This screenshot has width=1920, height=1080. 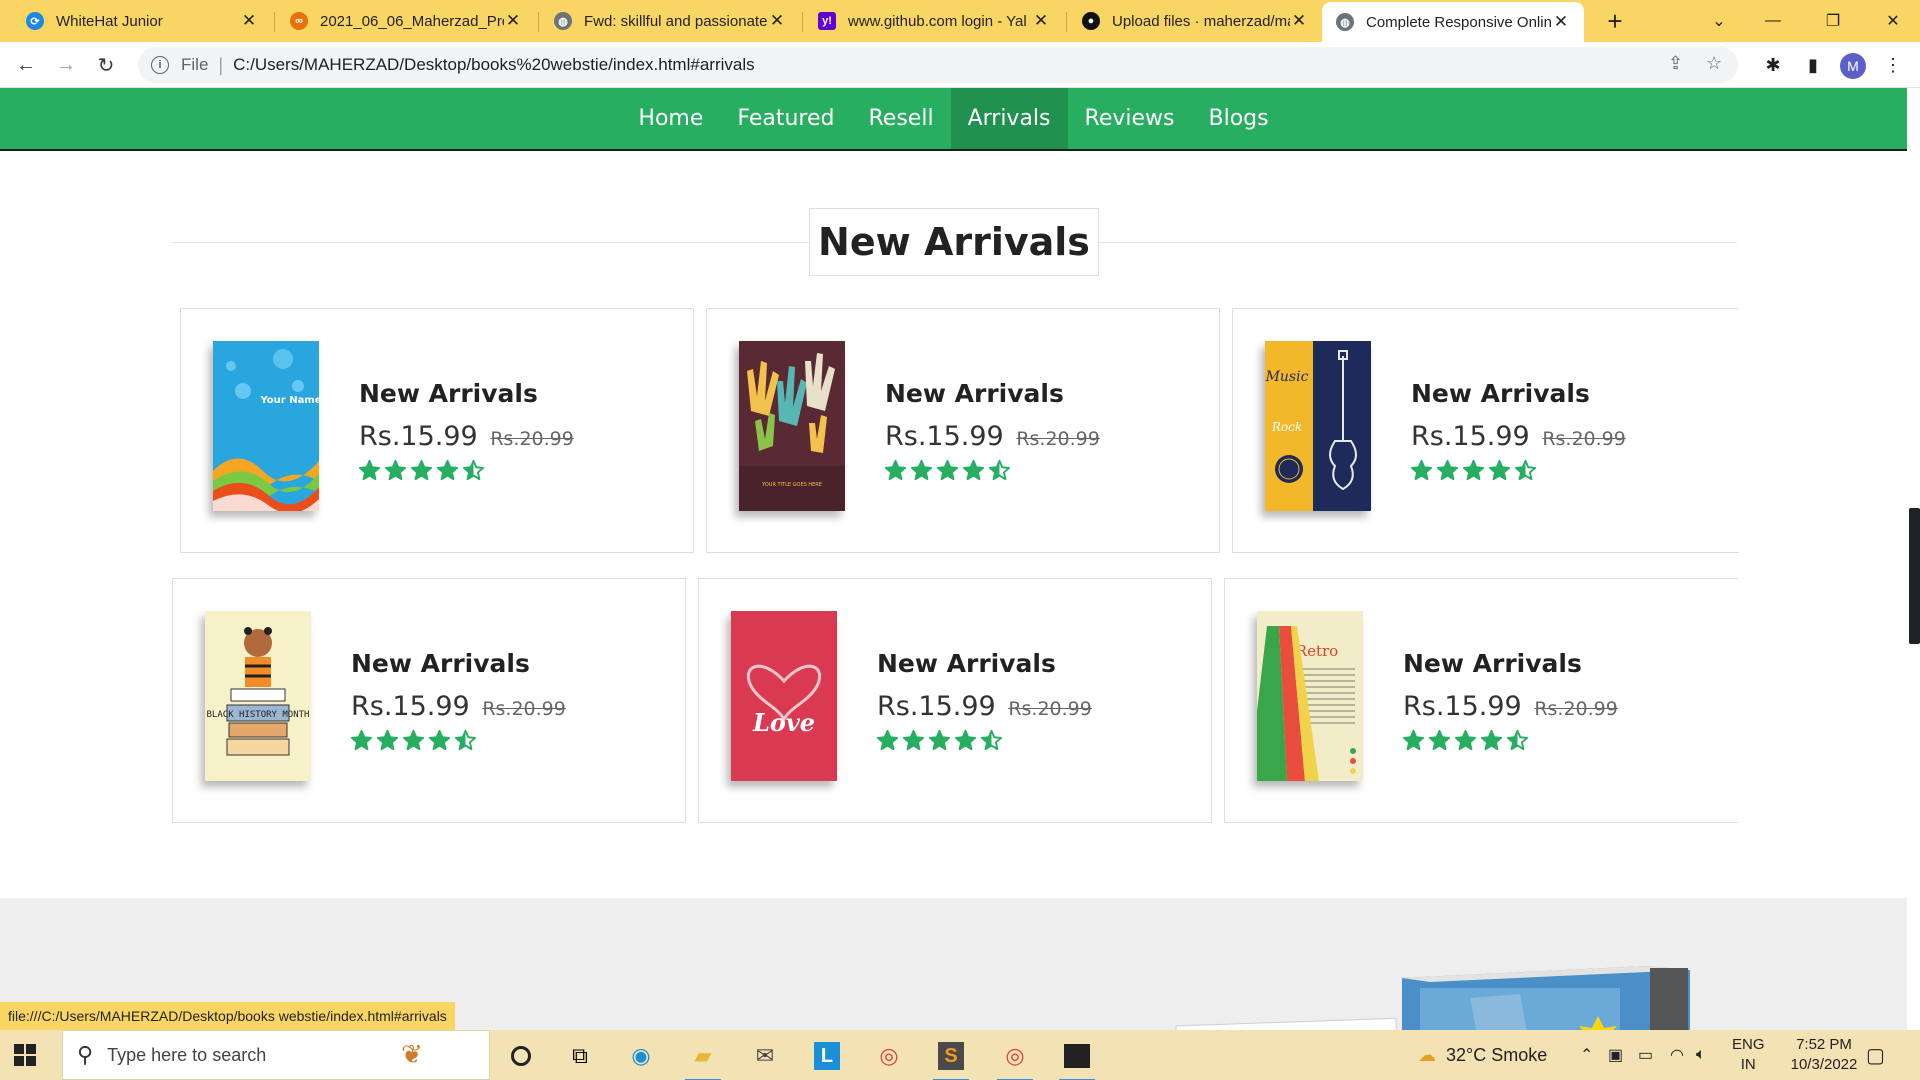 I want to click on tab-active: ◍ Complete Responsive Onlin ✕, so click(x=1453, y=22).